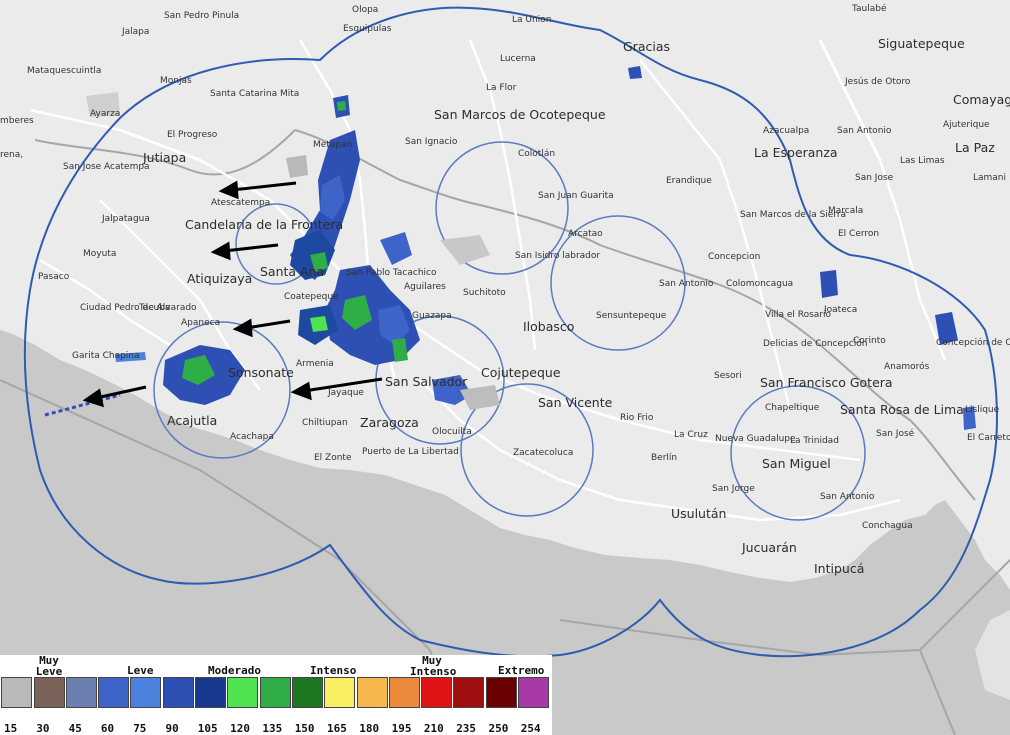  I want to click on label-candelaria: Candelaria de la Frontera, so click(264, 224).